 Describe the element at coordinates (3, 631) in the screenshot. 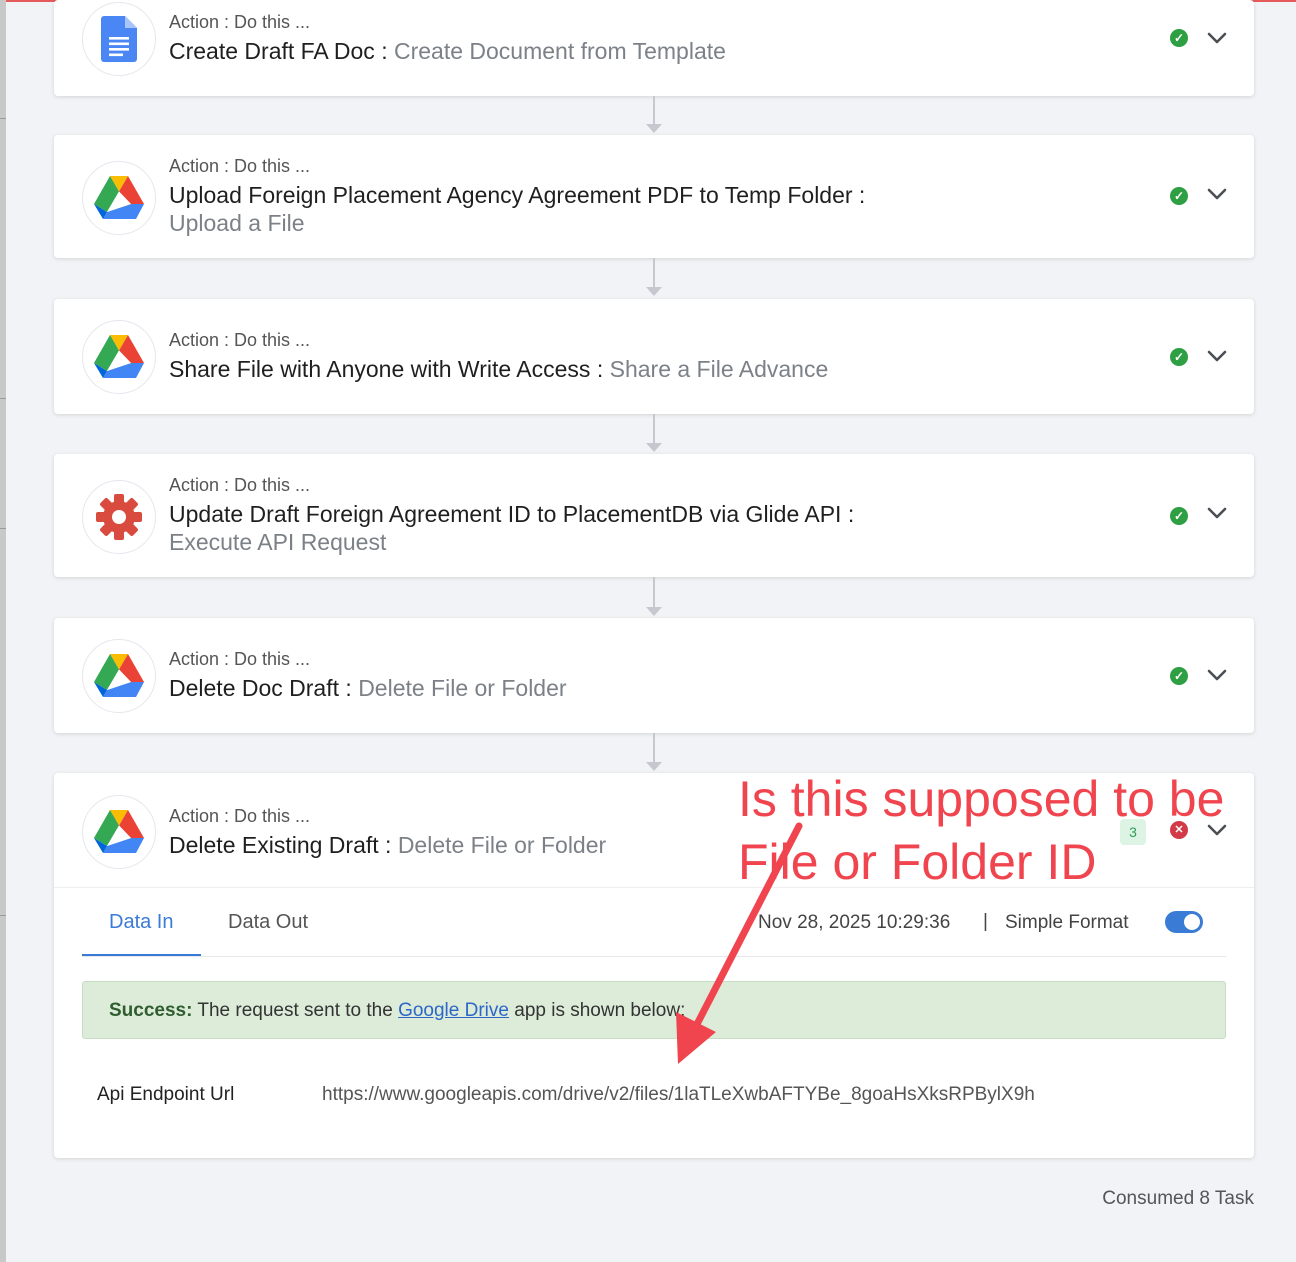

I see `left-panel-edge` at that location.